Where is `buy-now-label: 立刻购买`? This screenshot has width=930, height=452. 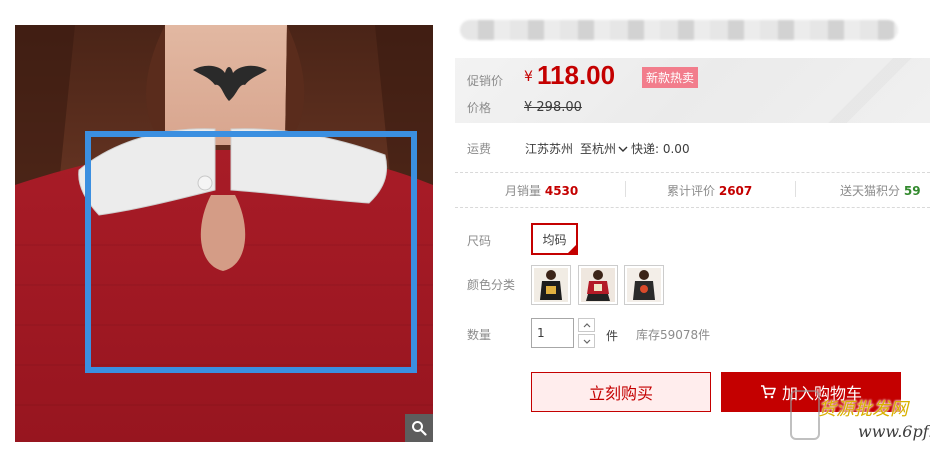 buy-now-label: 立刻购买 is located at coordinates (620, 393).